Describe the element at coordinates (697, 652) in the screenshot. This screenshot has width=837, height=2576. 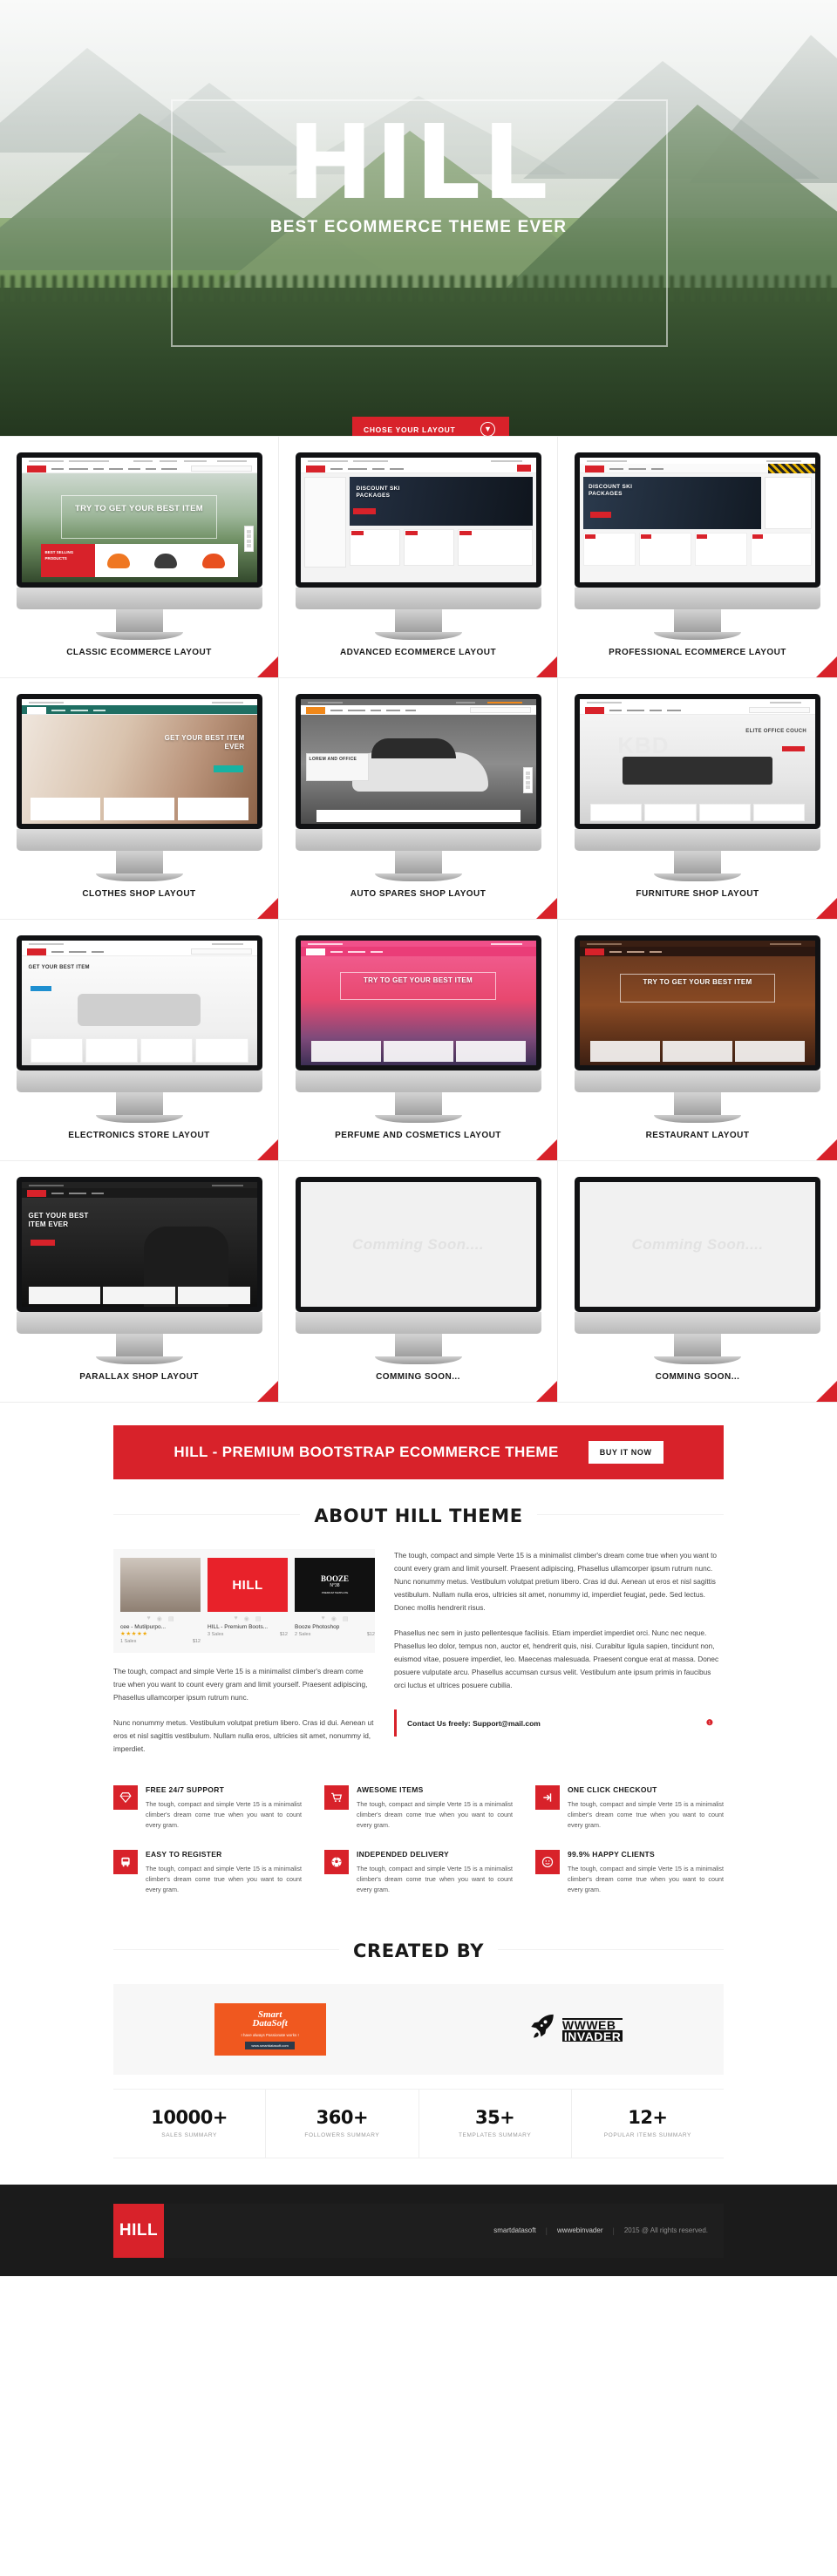
I see `layout-card-label: PROFESSIONAL ECOMMERCE LAYOUT` at that location.